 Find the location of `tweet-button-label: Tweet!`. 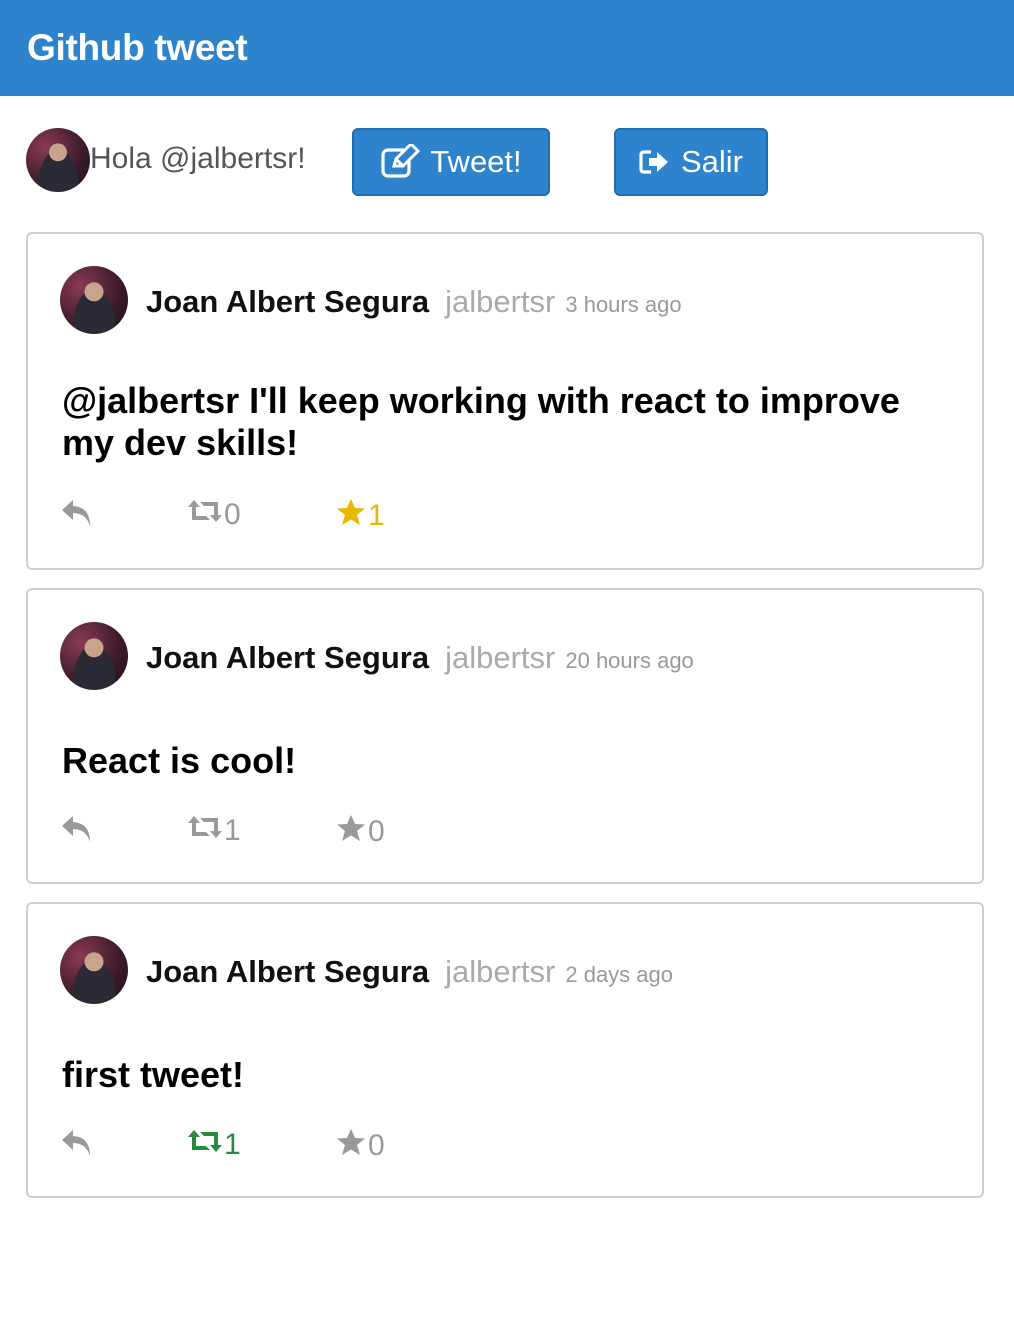

tweet-button-label: Tweet! is located at coordinates (476, 161).